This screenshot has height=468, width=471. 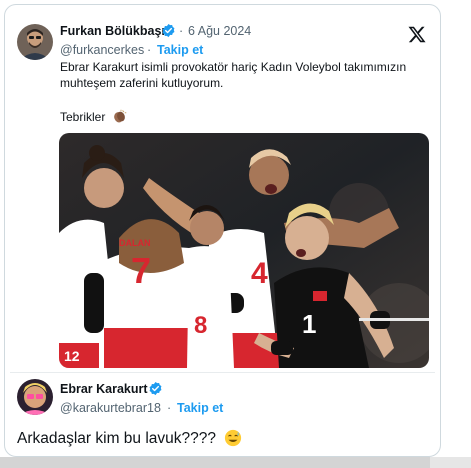 I want to click on reply-text-content: Arkadaşlar kim bu lavuk????, so click(x=117, y=438).